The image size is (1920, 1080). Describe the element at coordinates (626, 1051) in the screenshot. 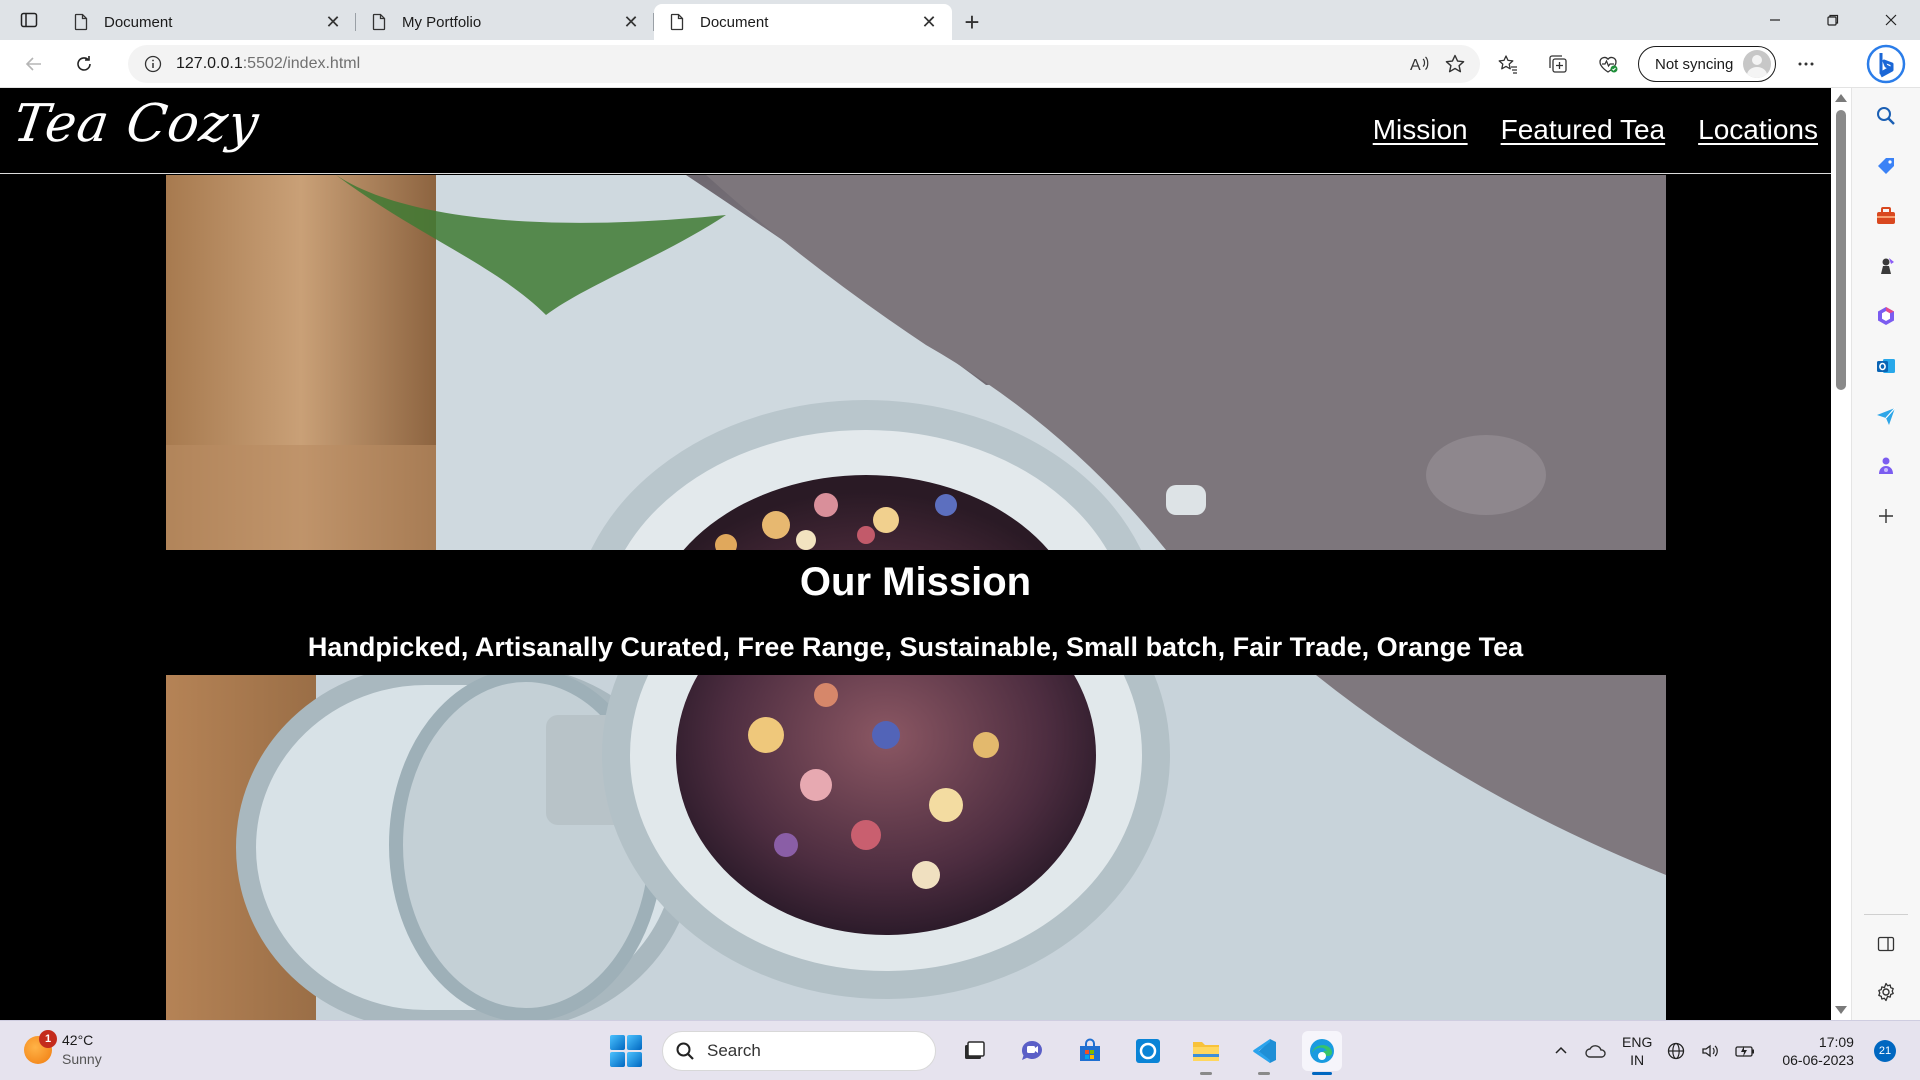

I see `start-button` at that location.